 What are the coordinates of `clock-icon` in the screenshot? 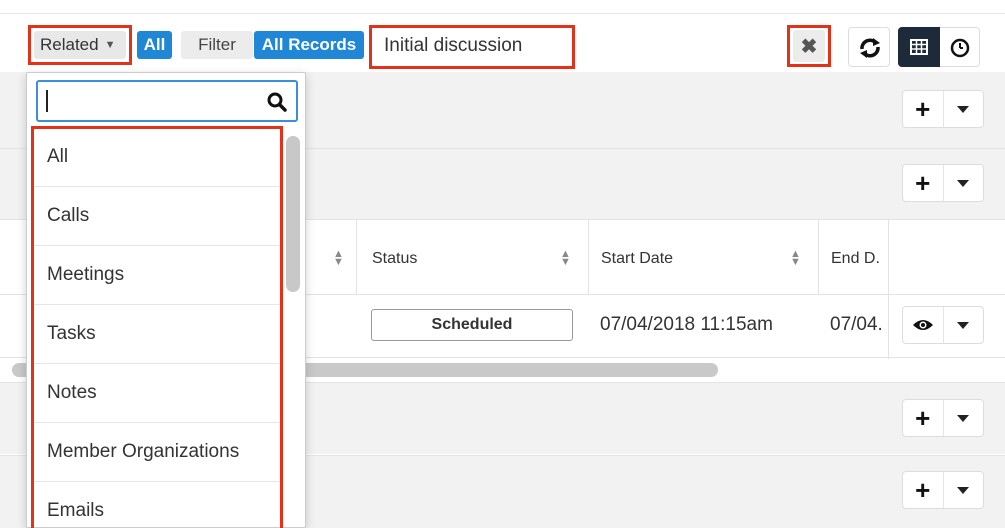 It's located at (960, 48).